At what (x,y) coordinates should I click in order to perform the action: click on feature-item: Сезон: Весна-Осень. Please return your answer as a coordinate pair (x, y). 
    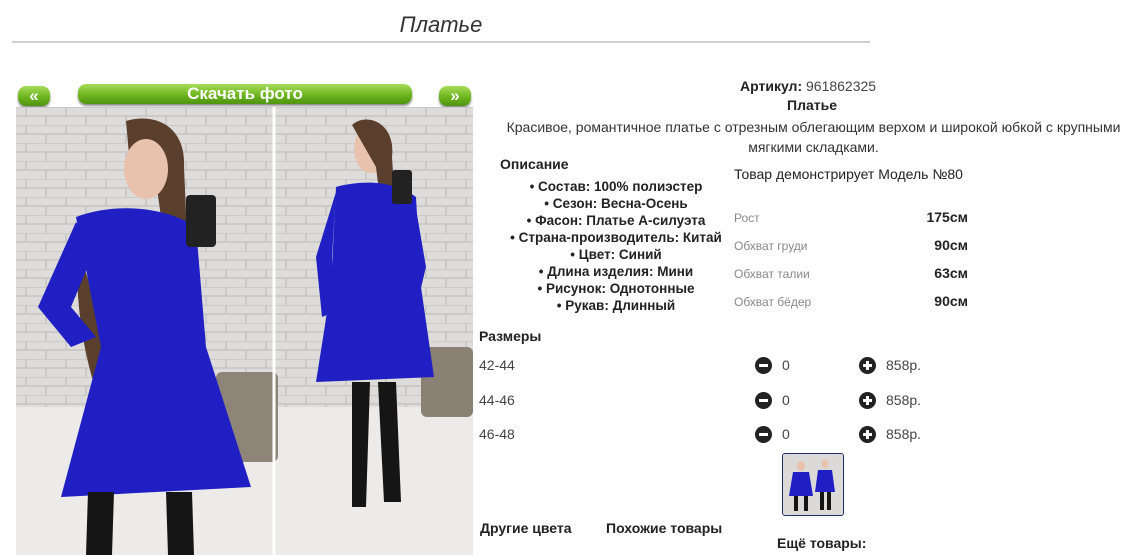
    Looking at the image, I should click on (616, 203).